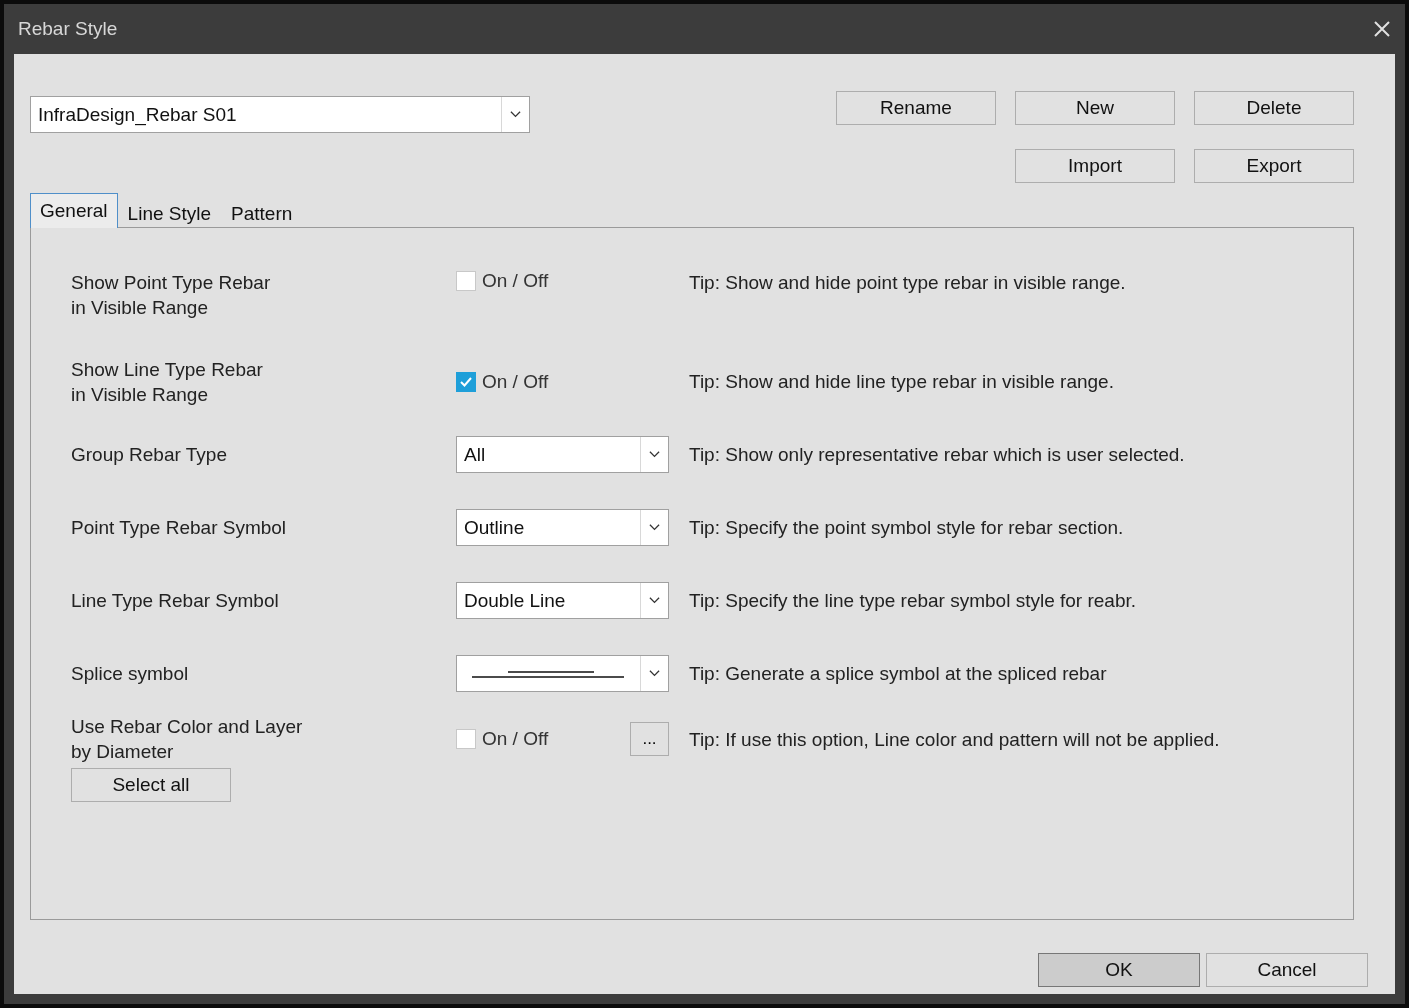  I want to click on dialog-button: OK, so click(1119, 970).